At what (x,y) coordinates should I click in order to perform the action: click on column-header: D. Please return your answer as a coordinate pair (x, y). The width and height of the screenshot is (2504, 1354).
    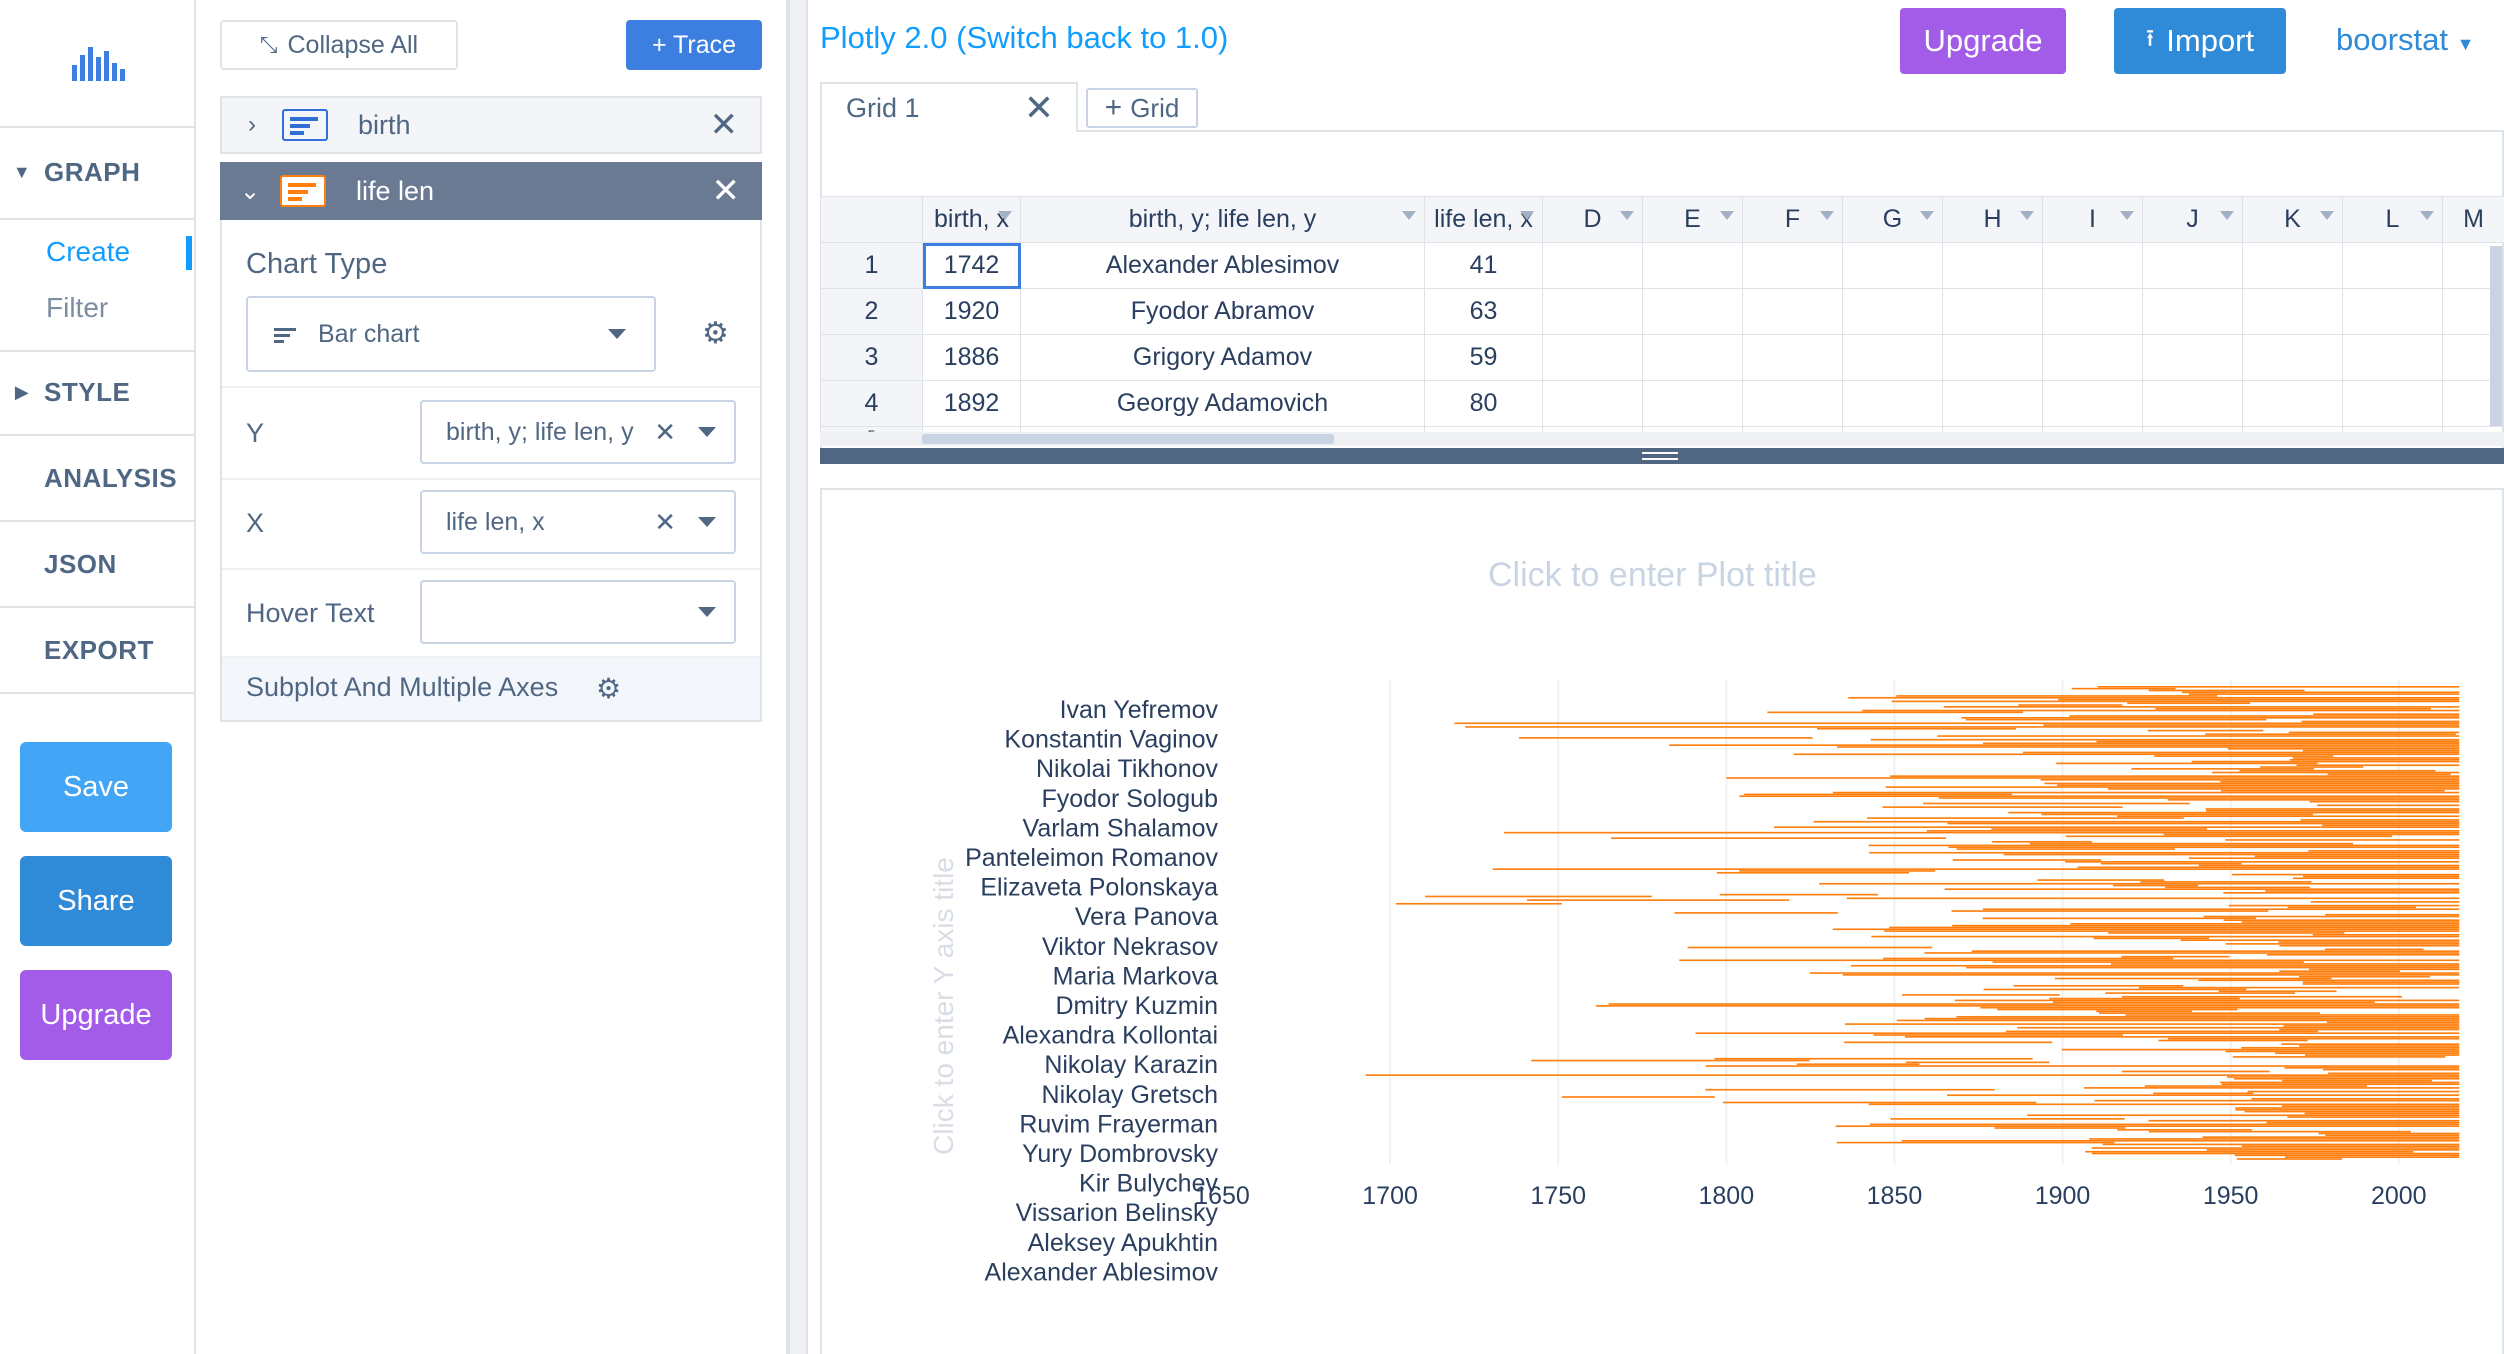
    Looking at the image, I should click on (1592, 219).